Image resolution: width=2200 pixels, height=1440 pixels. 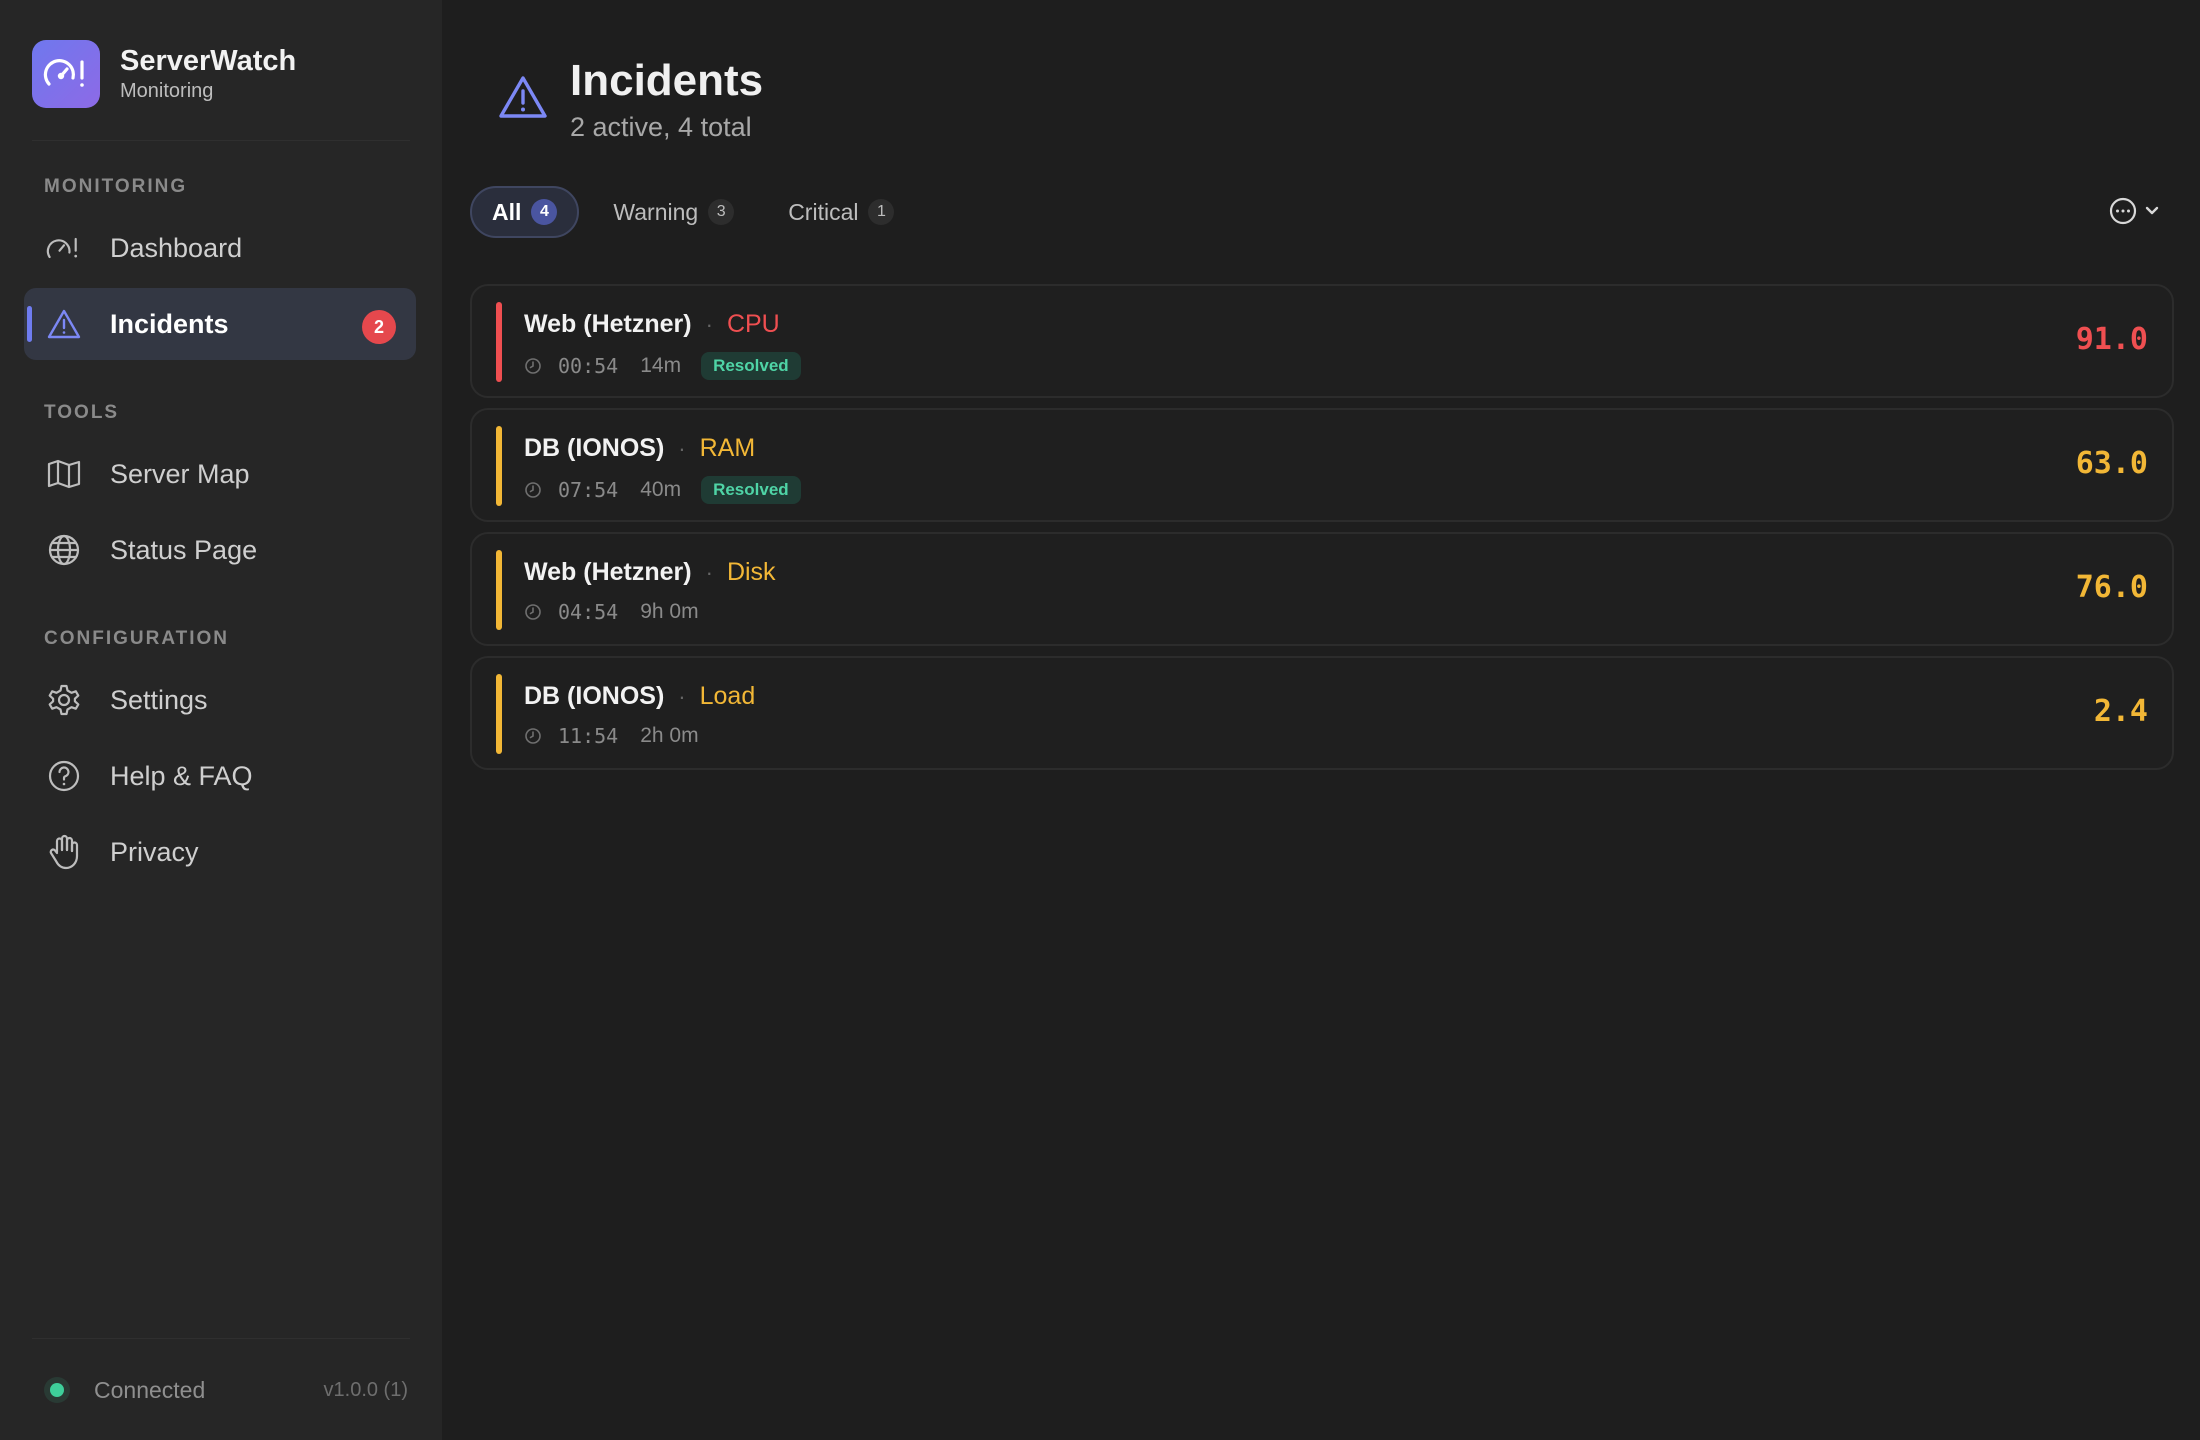 What do you see at coordinates (64, 550) in the screenshot?
I see `globe-icon` at bounding box center [64, 550].